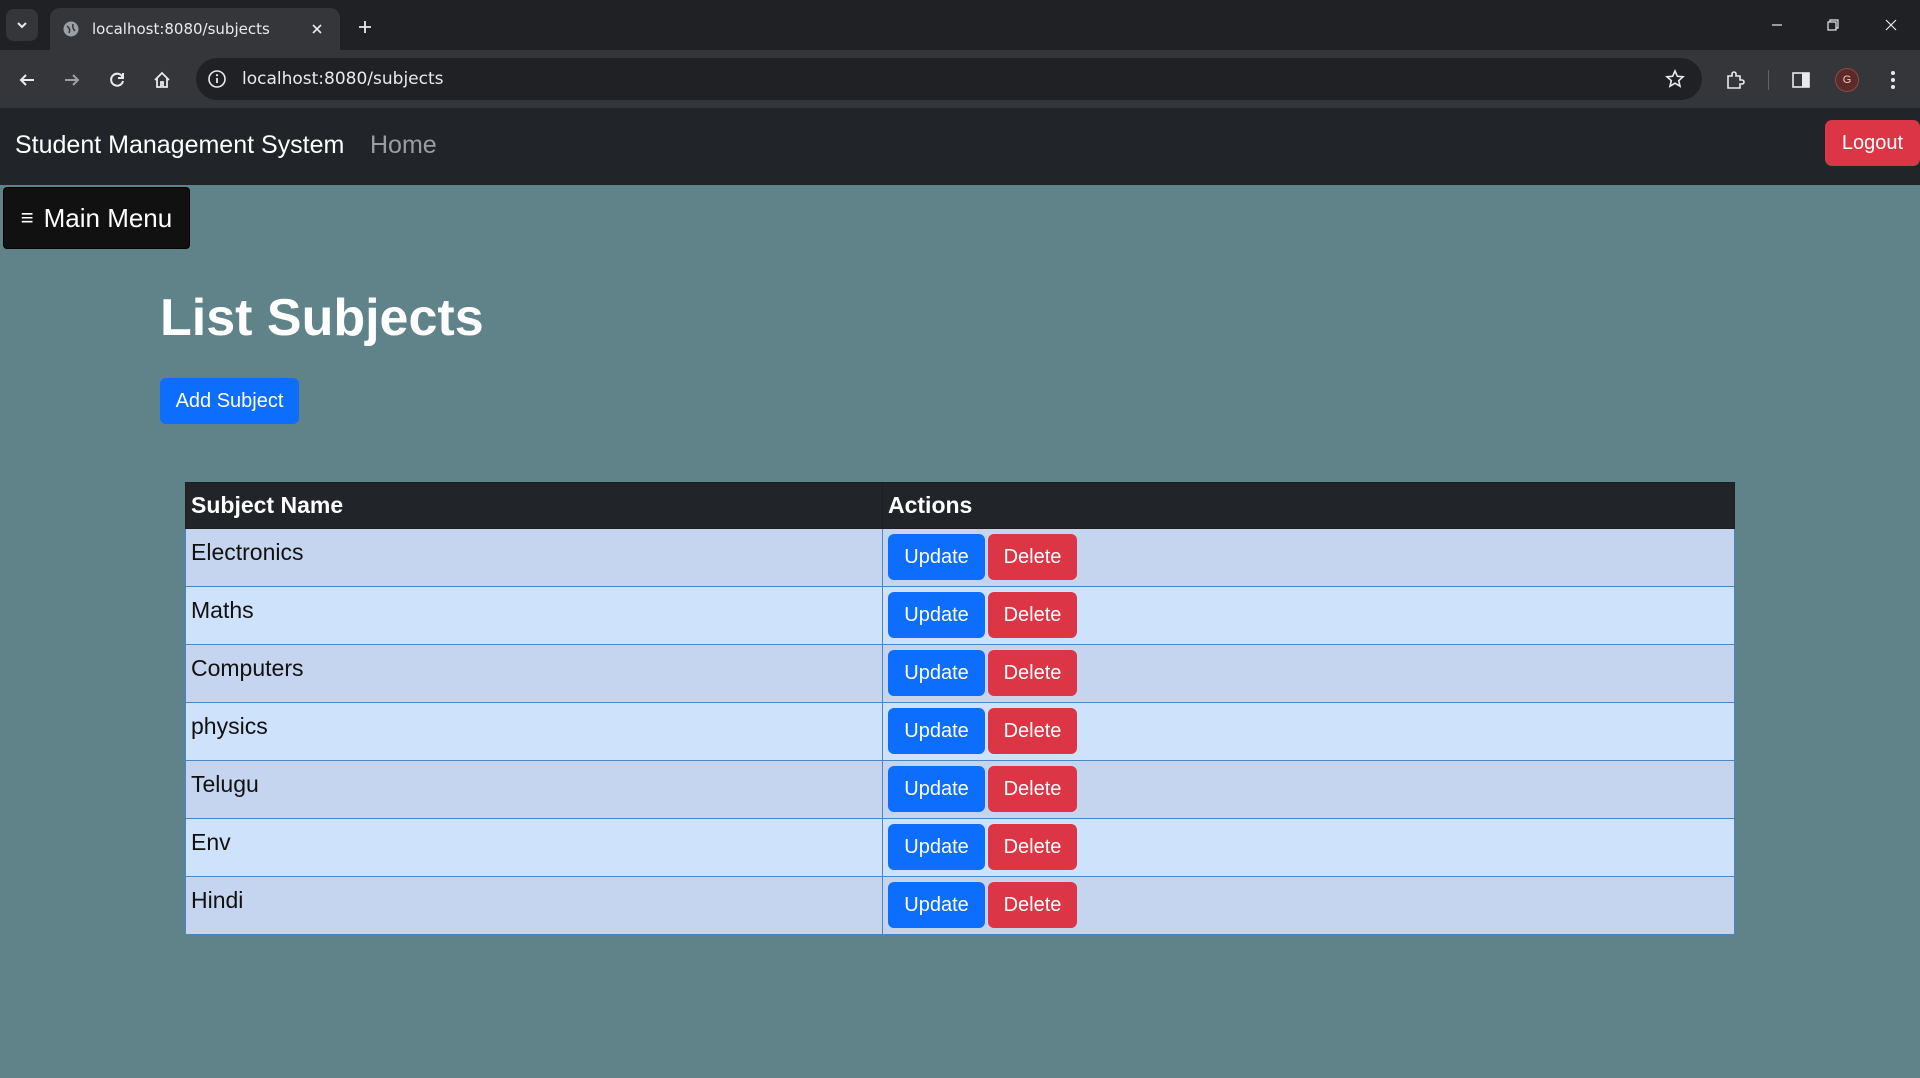 This screenshot has height=1078, width=1920. I want to click on table-row: Telugu Update Delete, so click(960, 789).